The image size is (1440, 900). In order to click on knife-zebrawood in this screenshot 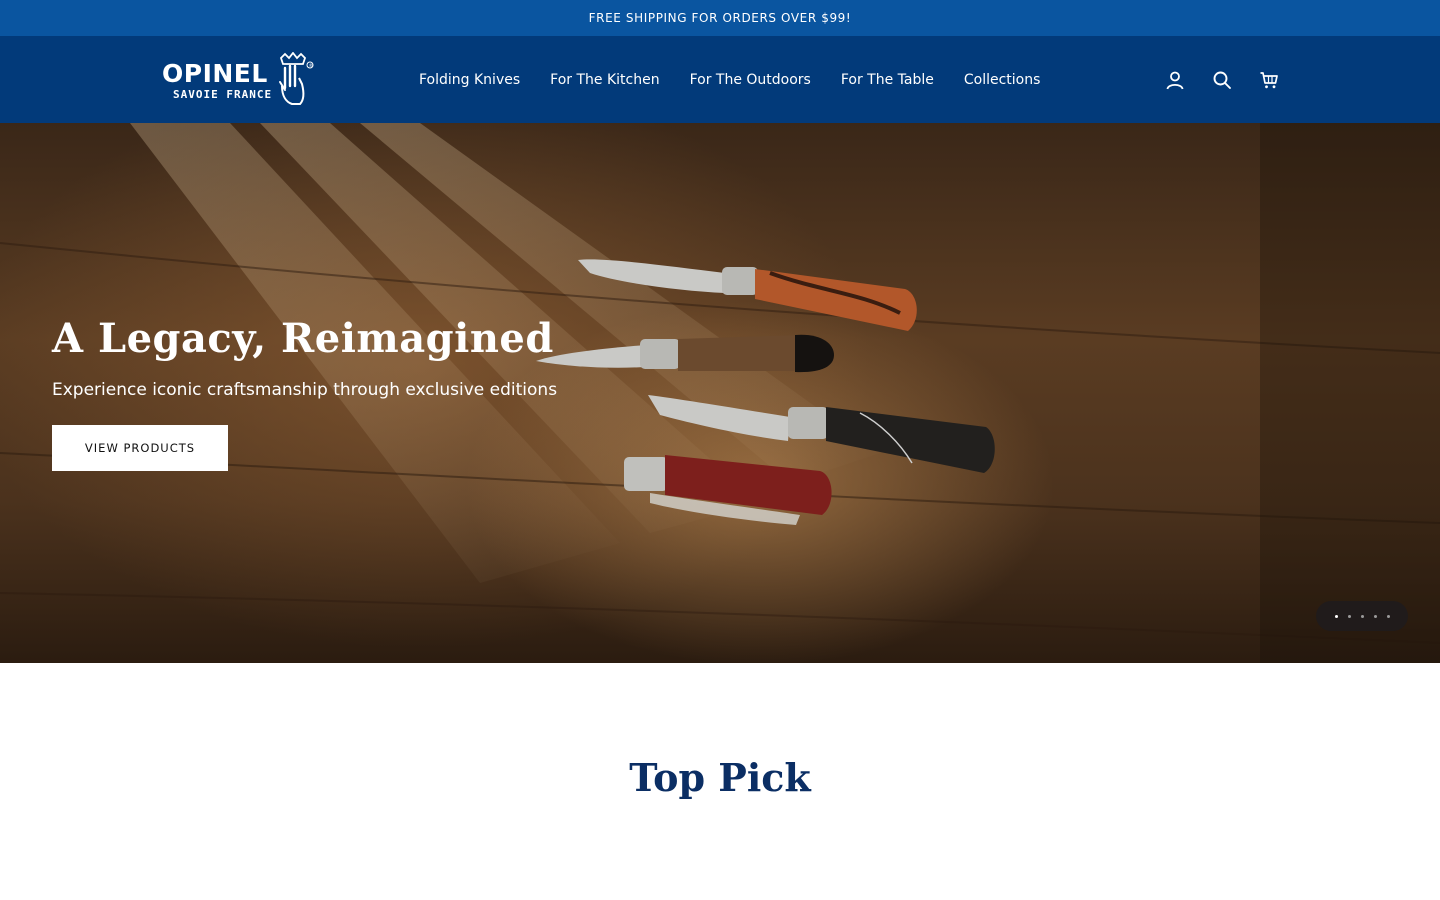, I will do `click(747, 295)`.